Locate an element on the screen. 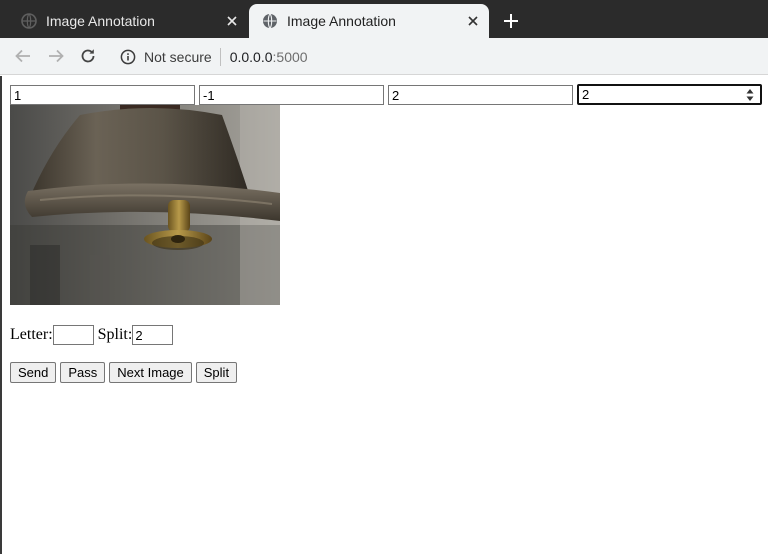 The image size is (768, 554). address-bar: Not secure 0.0.0.0 :5000 is located at coordinates (435, 56).